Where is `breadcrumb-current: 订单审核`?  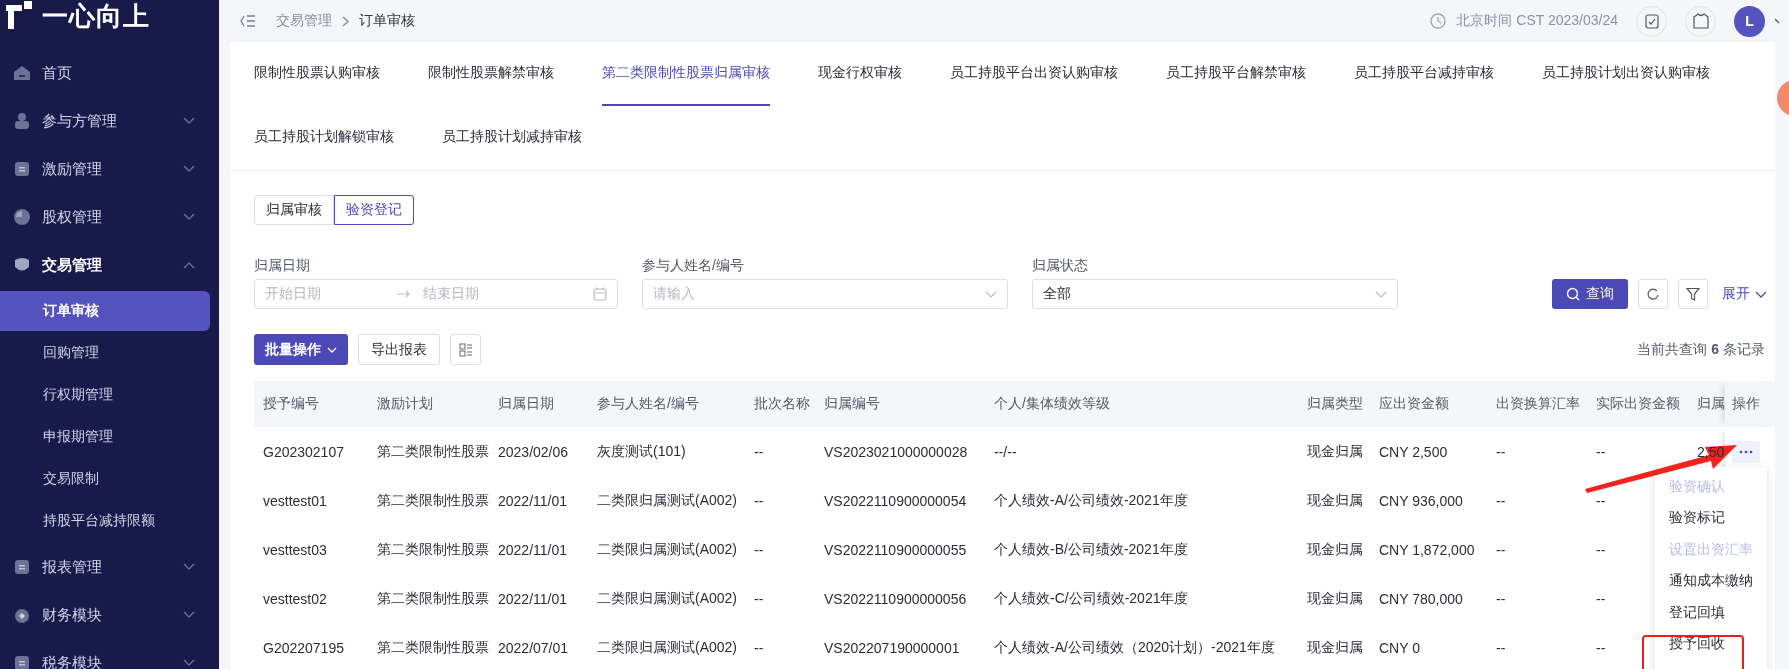 breadcrumb-current: 订单审核 is located at coordinates (387, 21).